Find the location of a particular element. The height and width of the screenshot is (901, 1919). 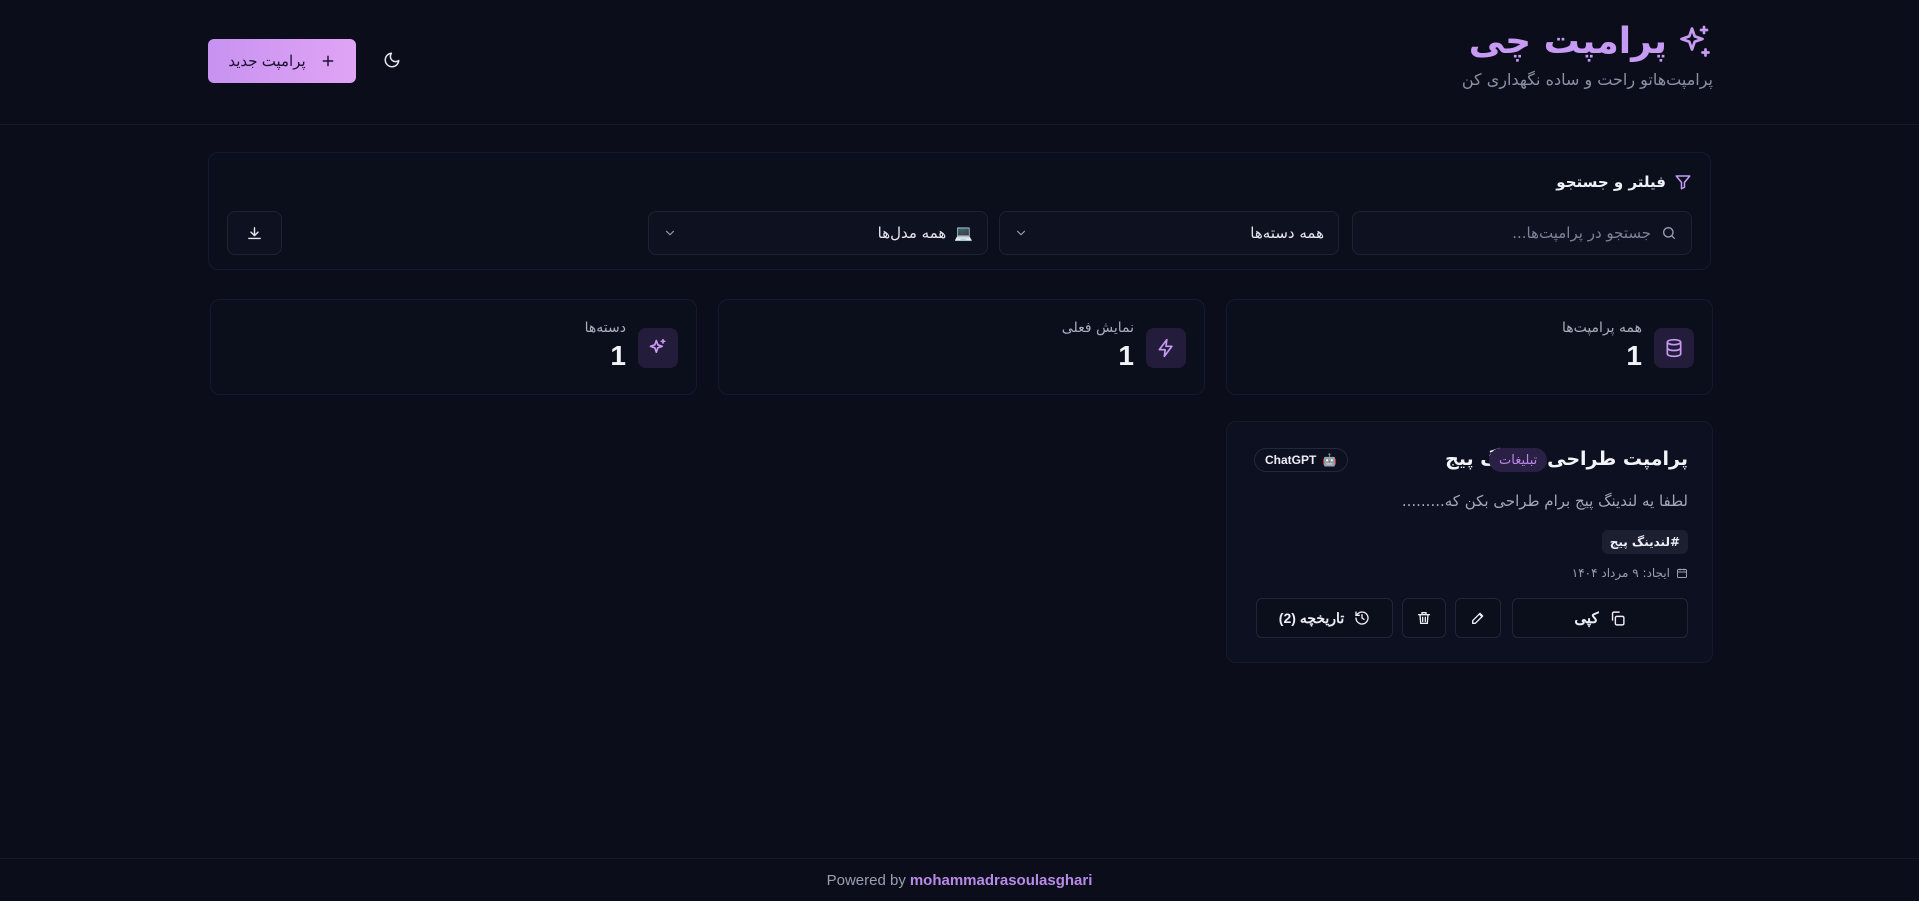

edit-icon is located at coordinates (1478, 618).